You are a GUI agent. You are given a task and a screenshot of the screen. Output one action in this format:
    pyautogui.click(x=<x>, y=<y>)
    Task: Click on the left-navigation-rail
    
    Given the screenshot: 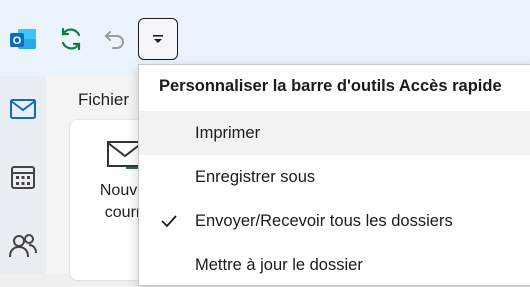 What is the action you would take?
    pyautogui.click(x=23, y=175)
    